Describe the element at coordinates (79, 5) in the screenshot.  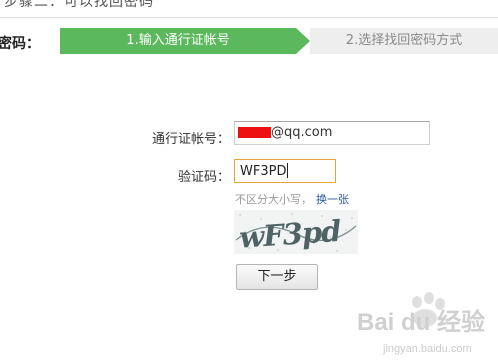
I see `top-strip-text: 步骤二：可以找回密码` at that location.